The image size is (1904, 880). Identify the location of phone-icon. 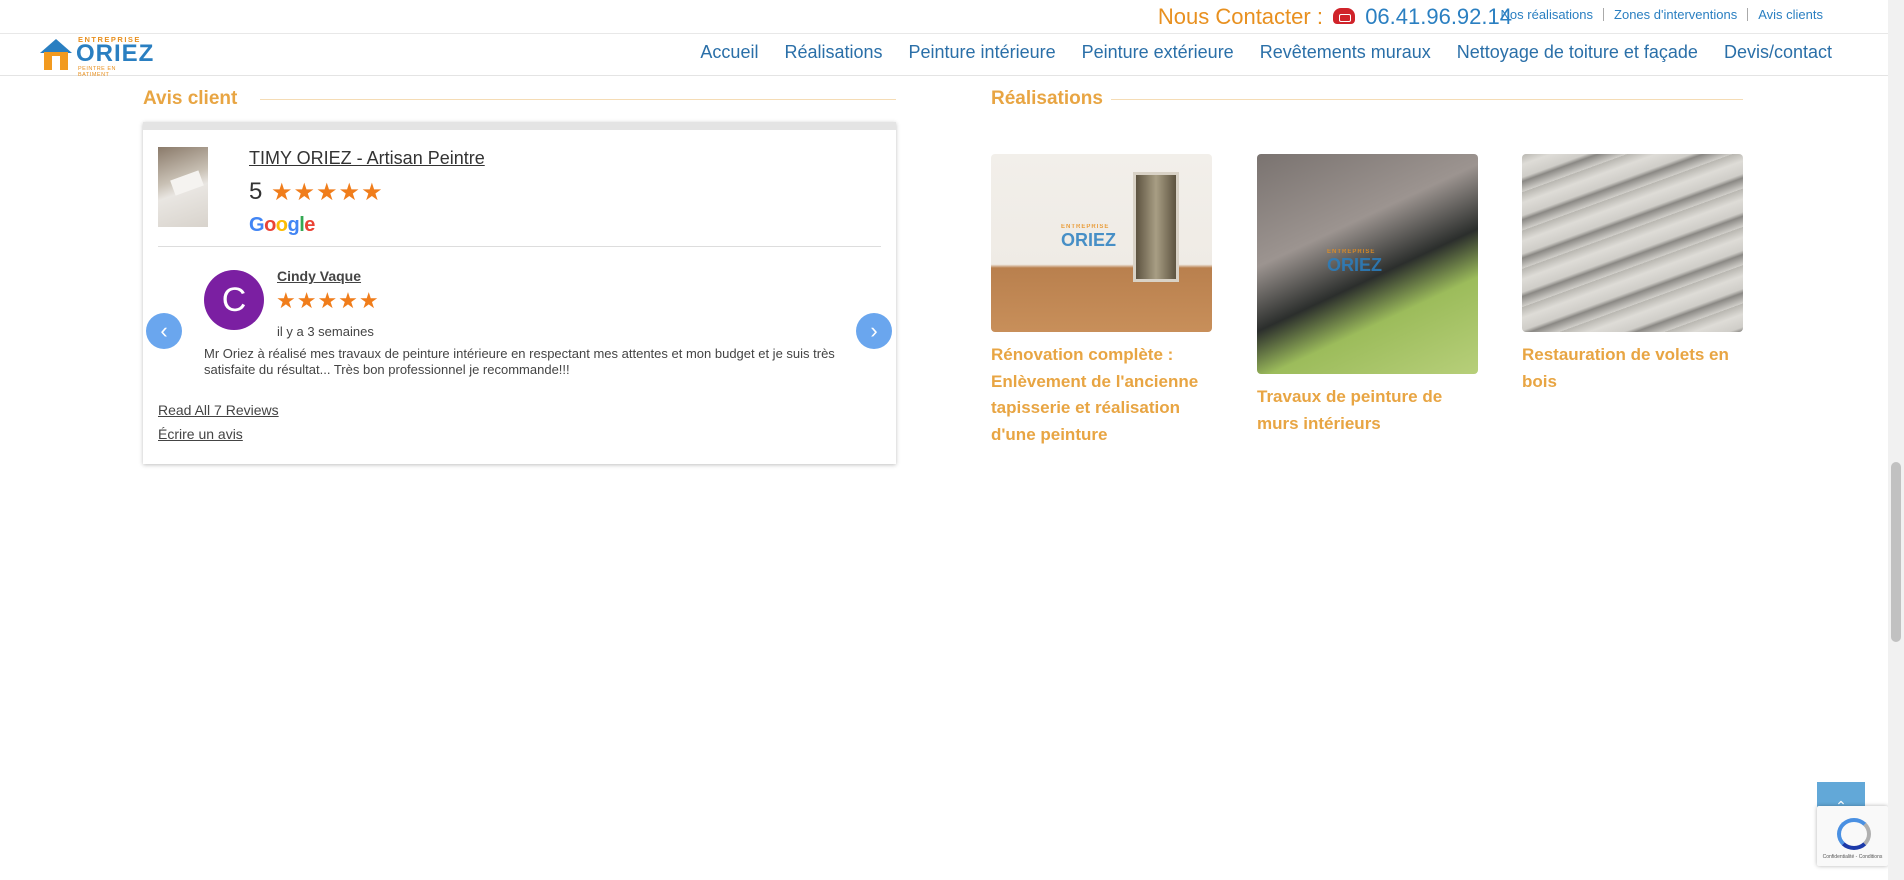
(1344, 16).